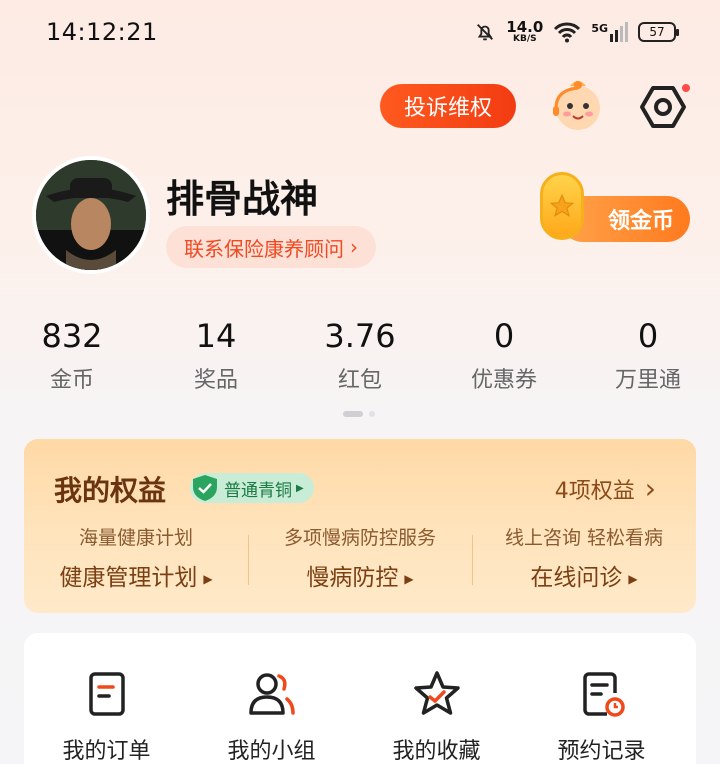  What do you see at coordinates (609, 32) in the screenshot?
I see `signal-indicator: 5G` at bounding box center [609, 32].